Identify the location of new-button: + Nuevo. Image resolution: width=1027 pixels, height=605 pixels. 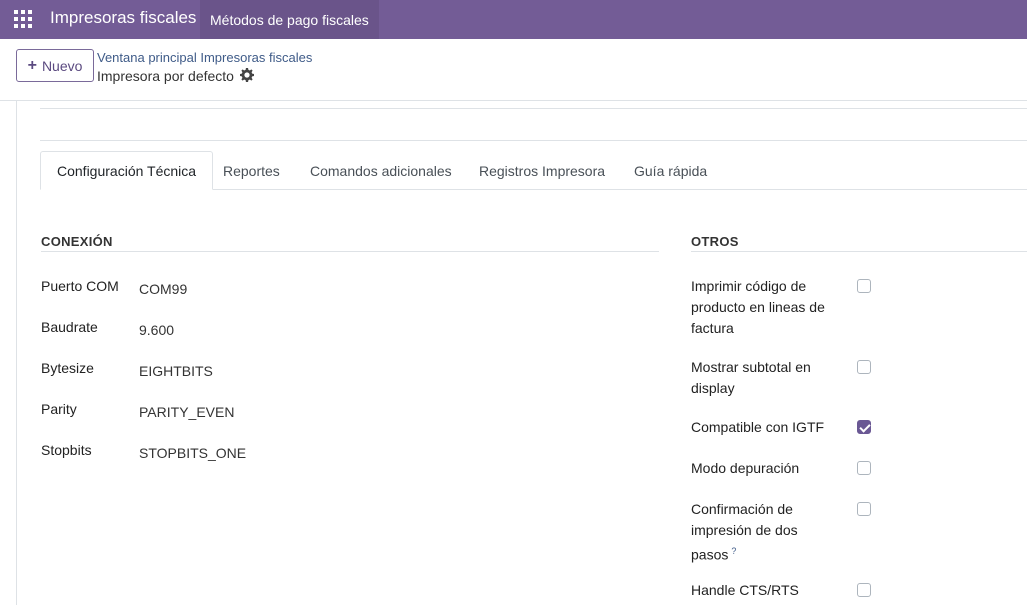
(55, 65).